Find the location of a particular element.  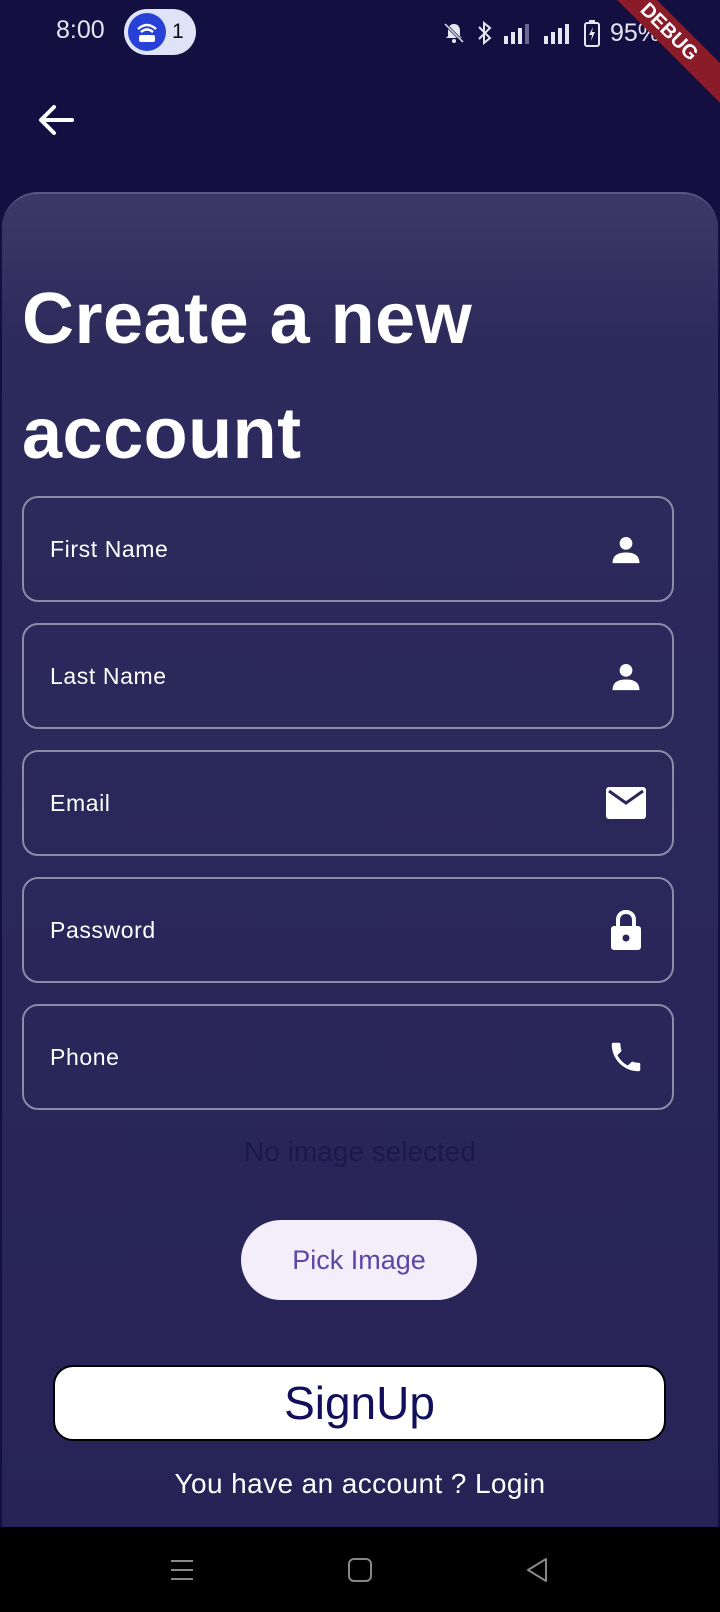

phone-input is located at coordinates (310, 1057).